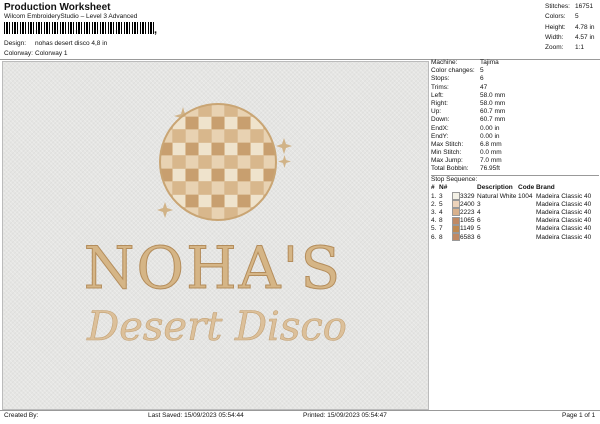  What do you see at coordinates (465, 128) in the screenshot?
I see `machine-row: EndX: 0.00 in` at bounding box center [465, 128].